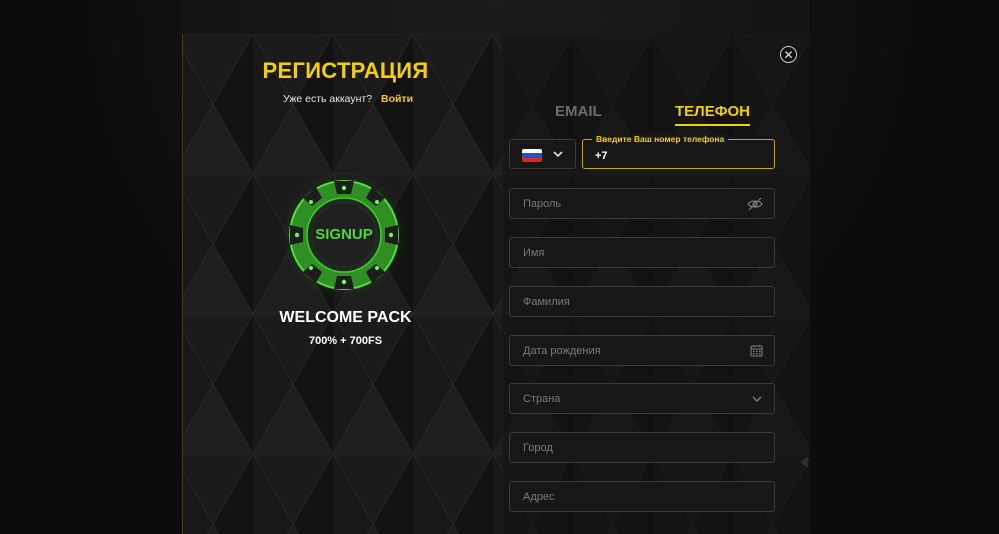 This screenshot has height=534, width=999. I want to click on country-placeholder: Страна, so click(542, 399).